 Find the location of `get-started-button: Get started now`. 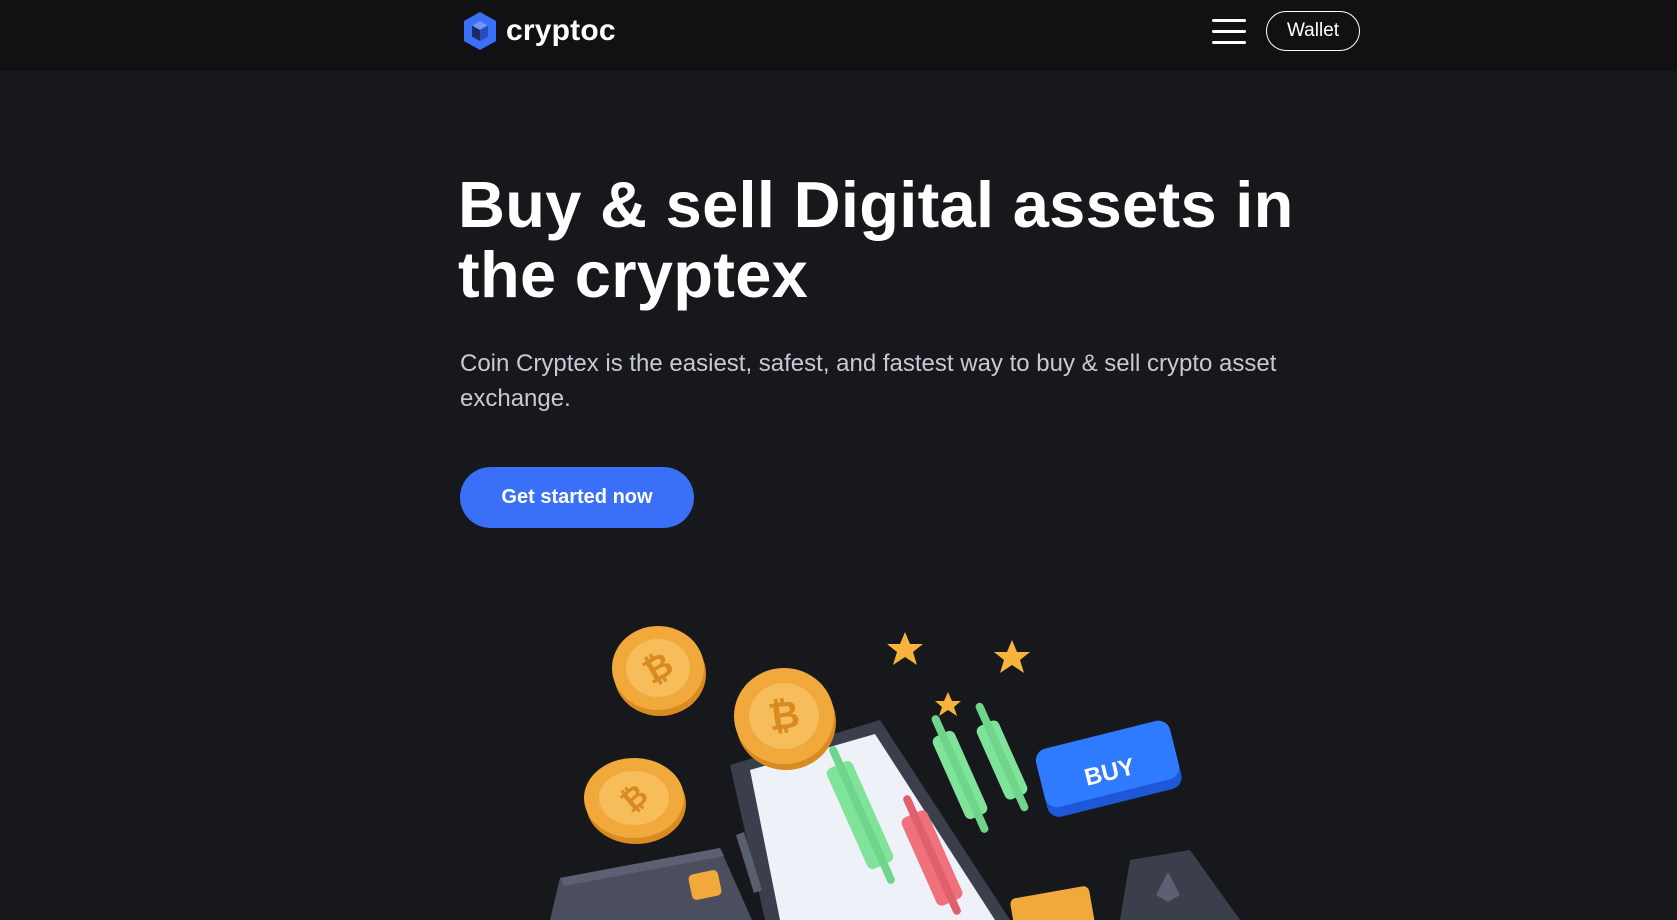

get-started-button: Get started now is located at coordinates (577, 497).